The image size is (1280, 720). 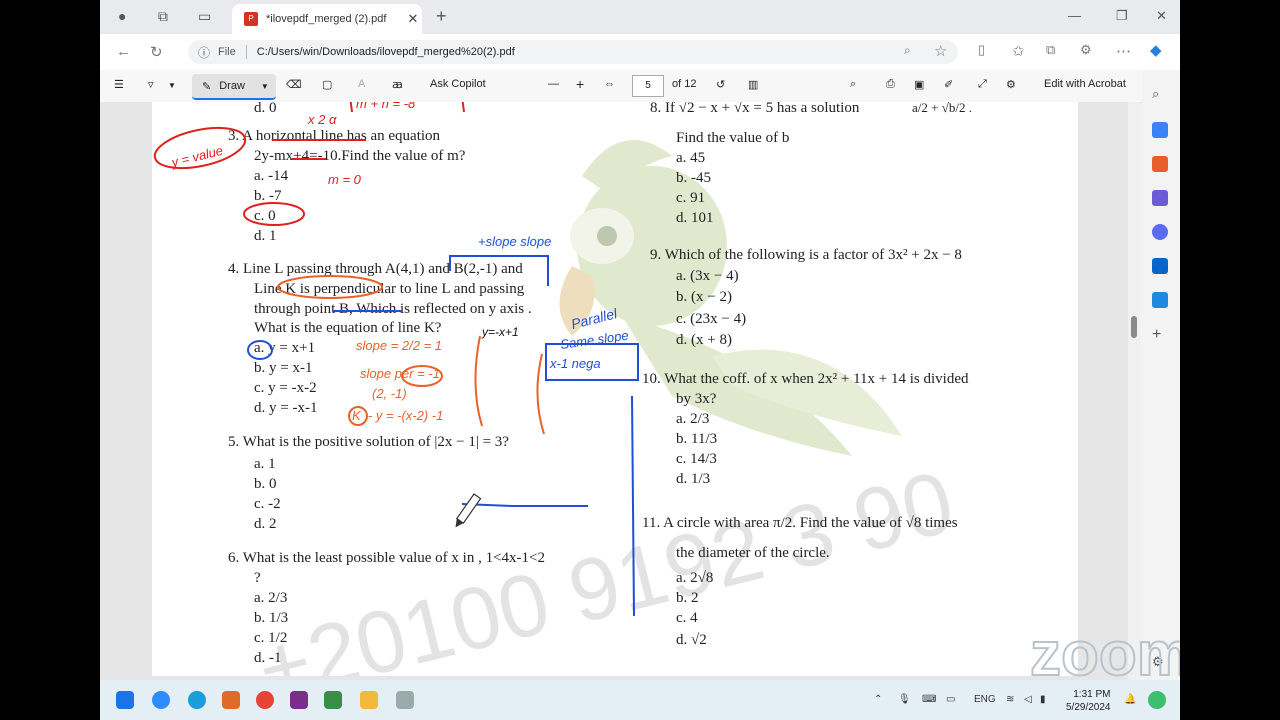 What do you see at coordinates (907, 50) in the screenshot?
I see `zoom-icon: ⌕` at bounding box center [907, 50].